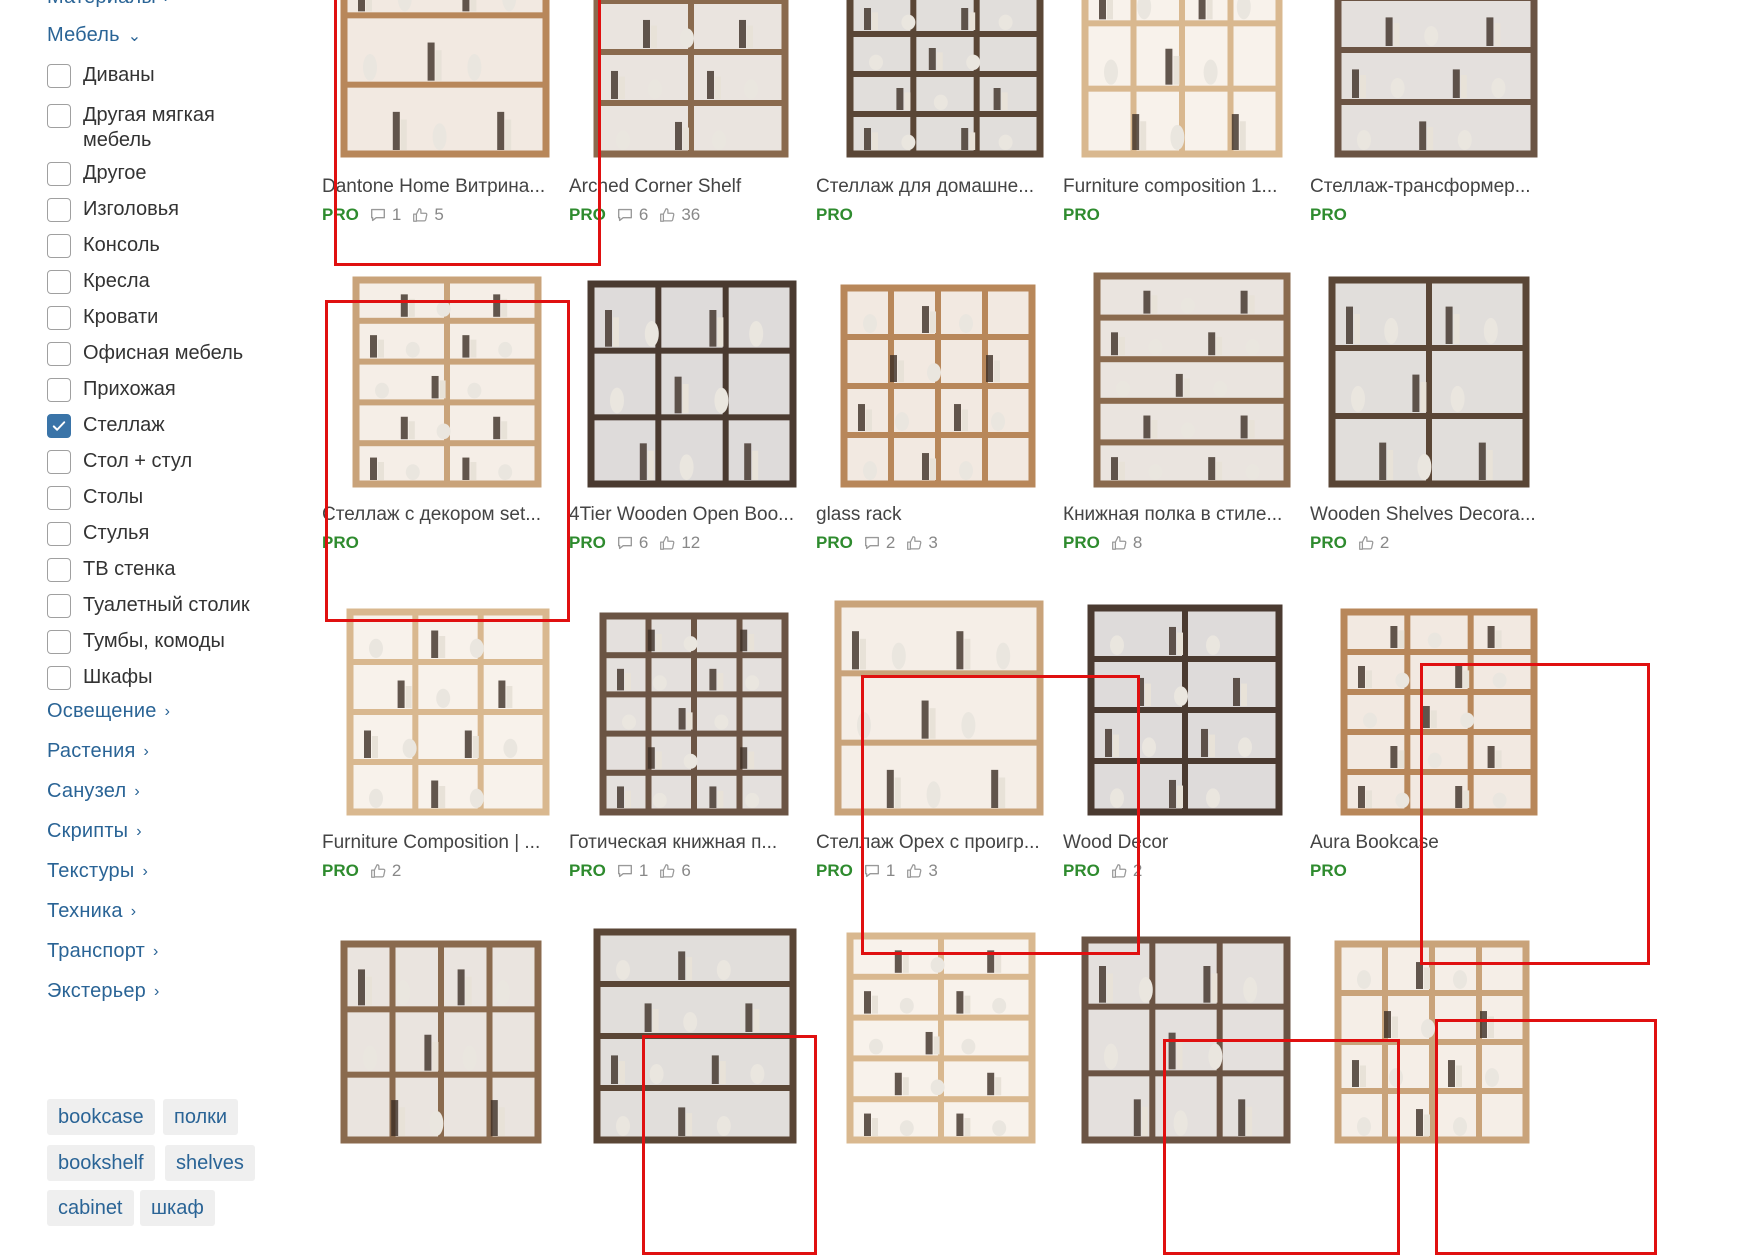 The height and width of the screenshot is (1255, 1746). What do you see at coordinates (160, 569) in the screenshot?
I see `furniture-filter-item: ТВ стенка` at bounding box center [160, 569].